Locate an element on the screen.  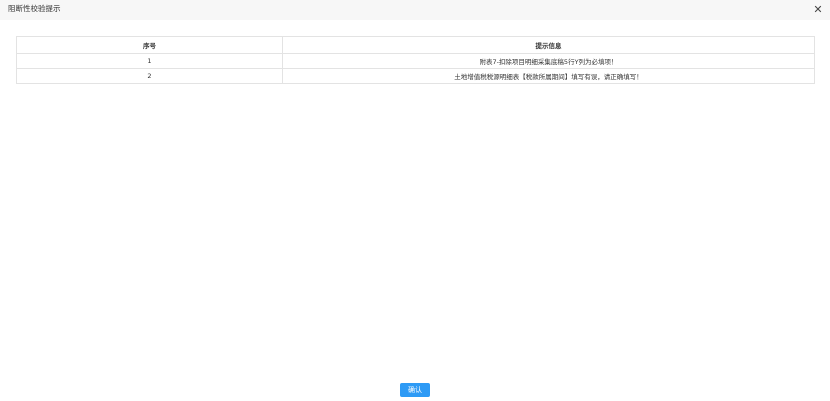
table-row: 1 附表7-扣除项目明细采集底稿5行Y列为必填项！ is located at coordinates (415, 61).